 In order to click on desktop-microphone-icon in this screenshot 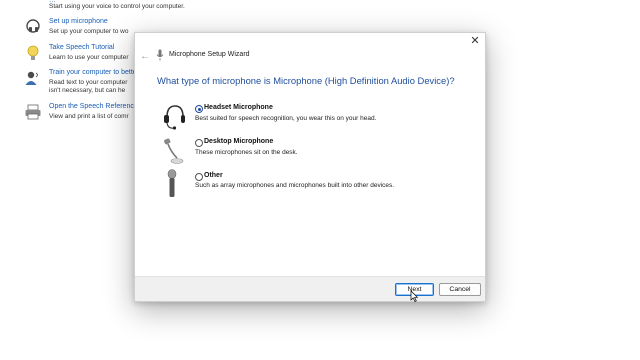, I will do `click(174, 151)`.